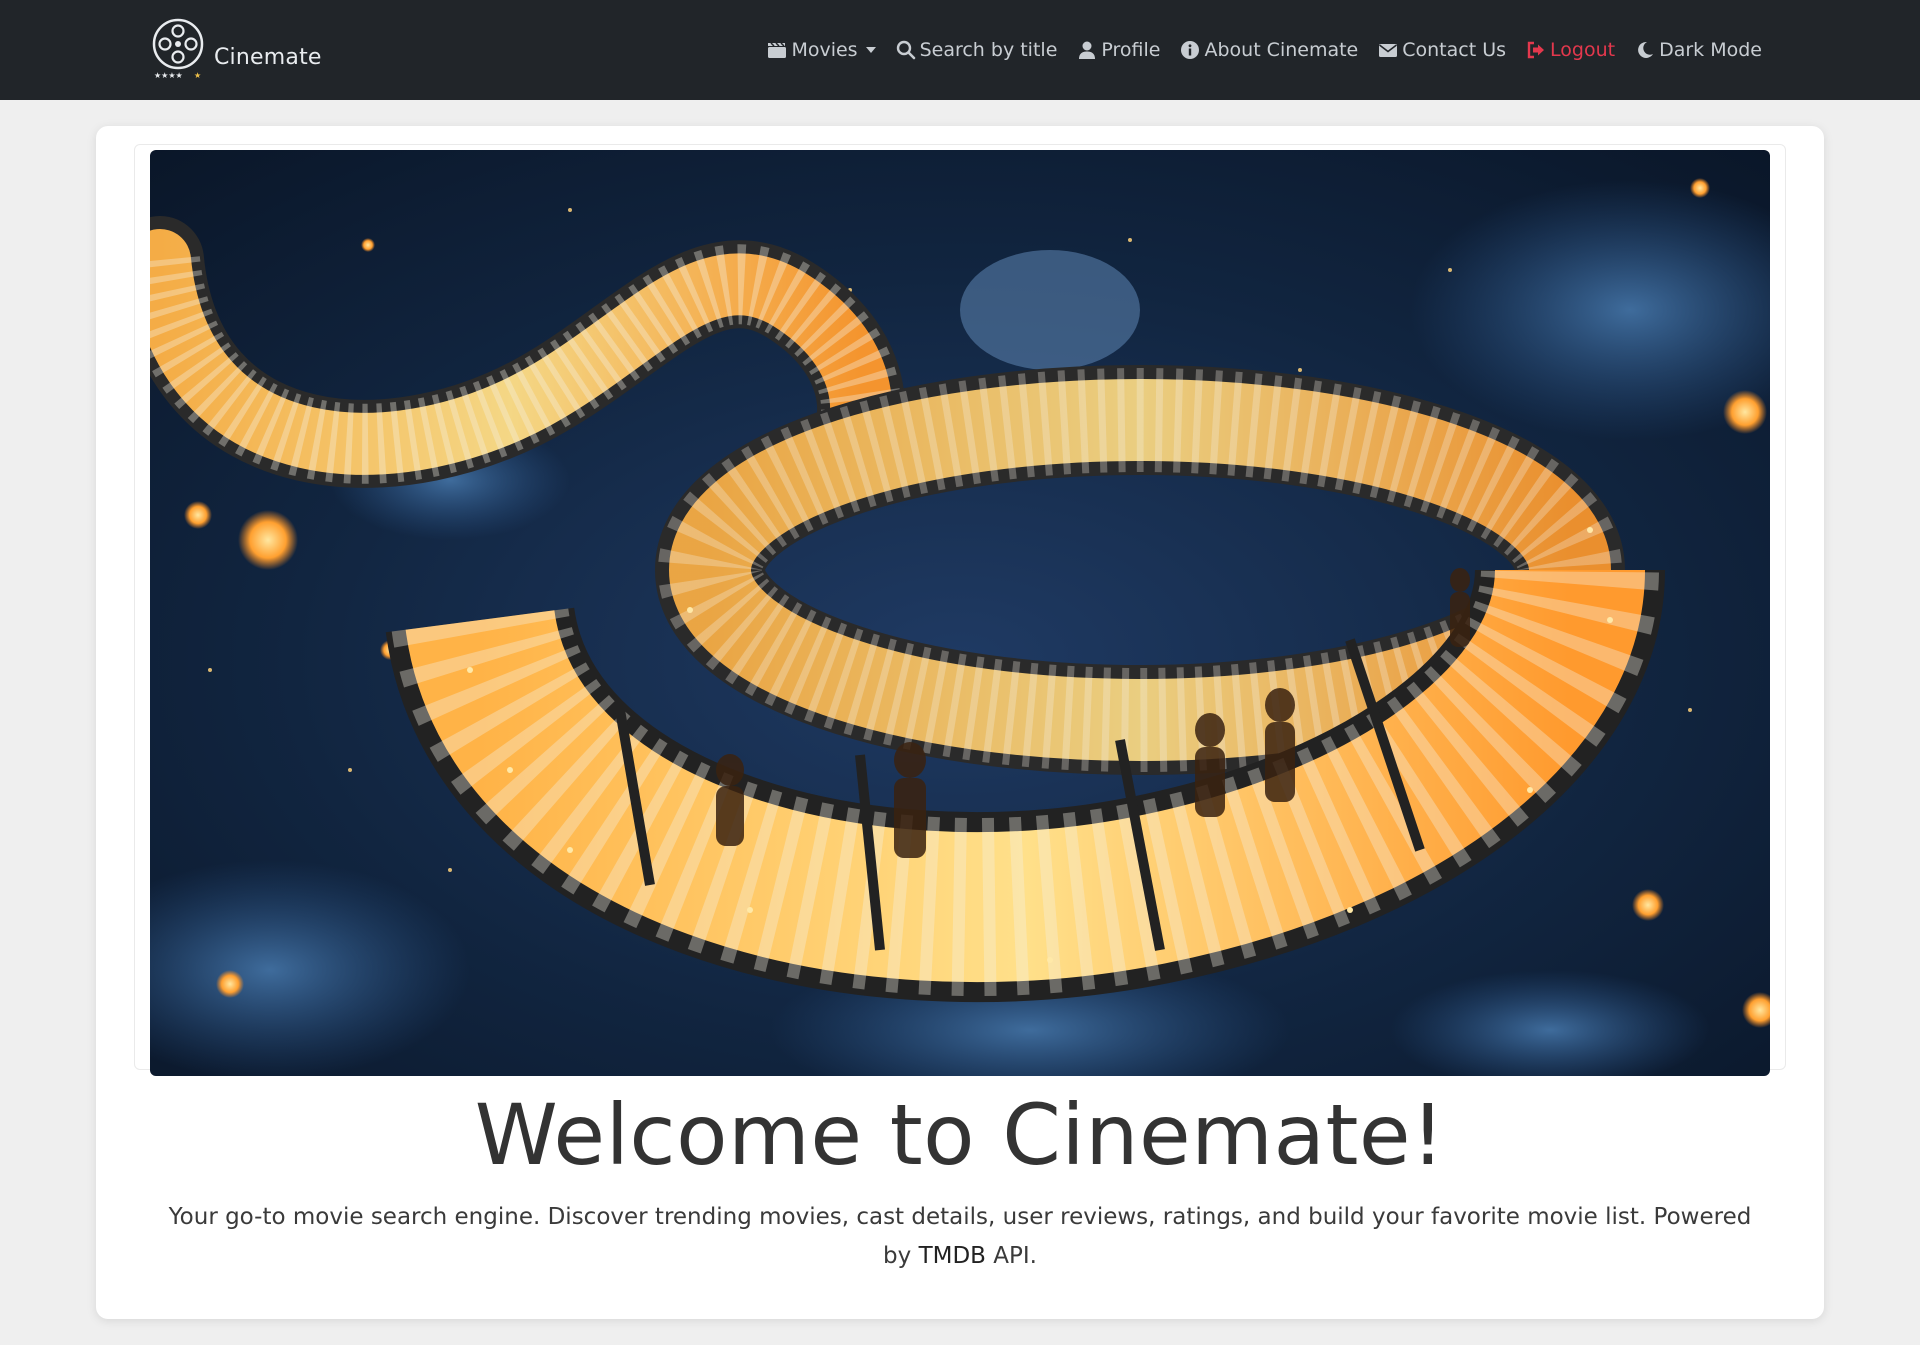  I want to click on nav-search: Search by title, so click(977, 50).